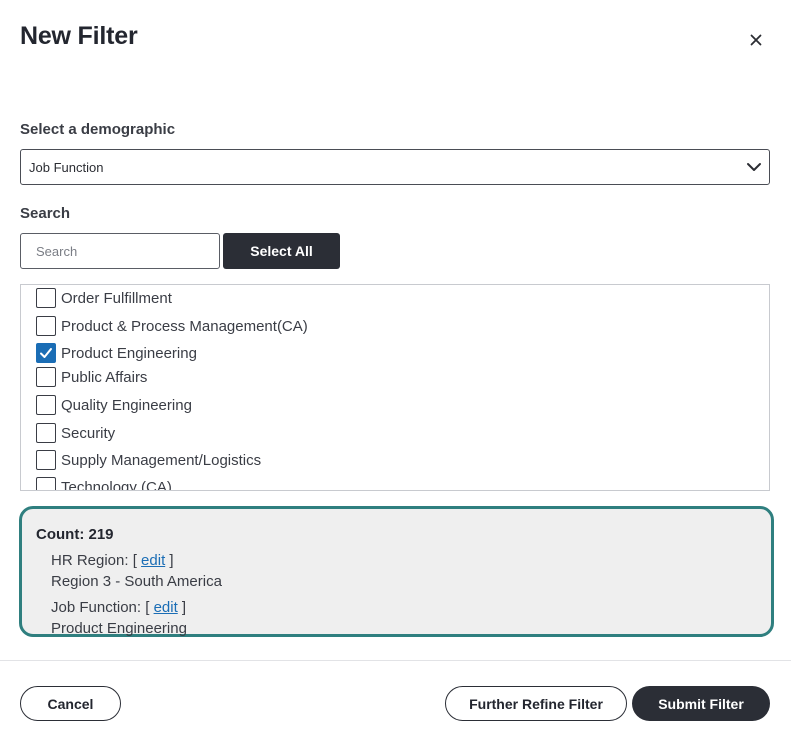 This screenshot has width=791, height=744. Describe the element at coordinates (281, 251) in the screenshot. I see `select-all-button: Select All` at that location.